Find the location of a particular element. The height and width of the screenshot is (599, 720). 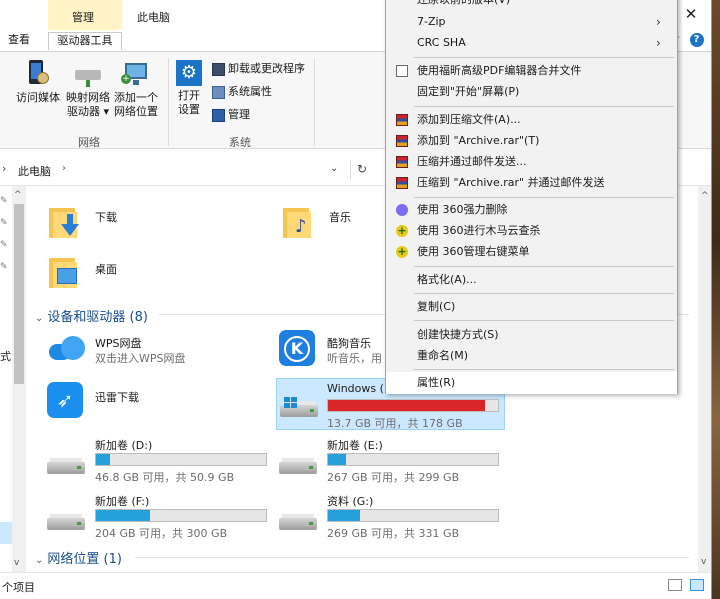

nav-scroll-down-icon: v is located at coordinates (16, 563).